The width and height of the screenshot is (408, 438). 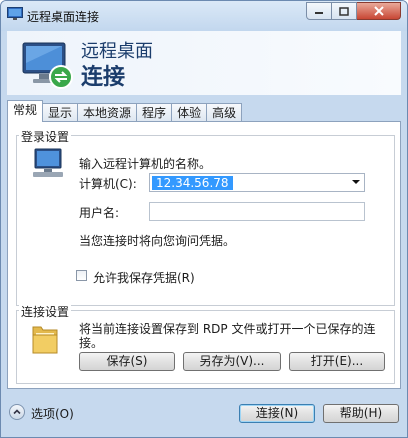 I want to click on options-label: 选项(O), so click(x=52, y=413).